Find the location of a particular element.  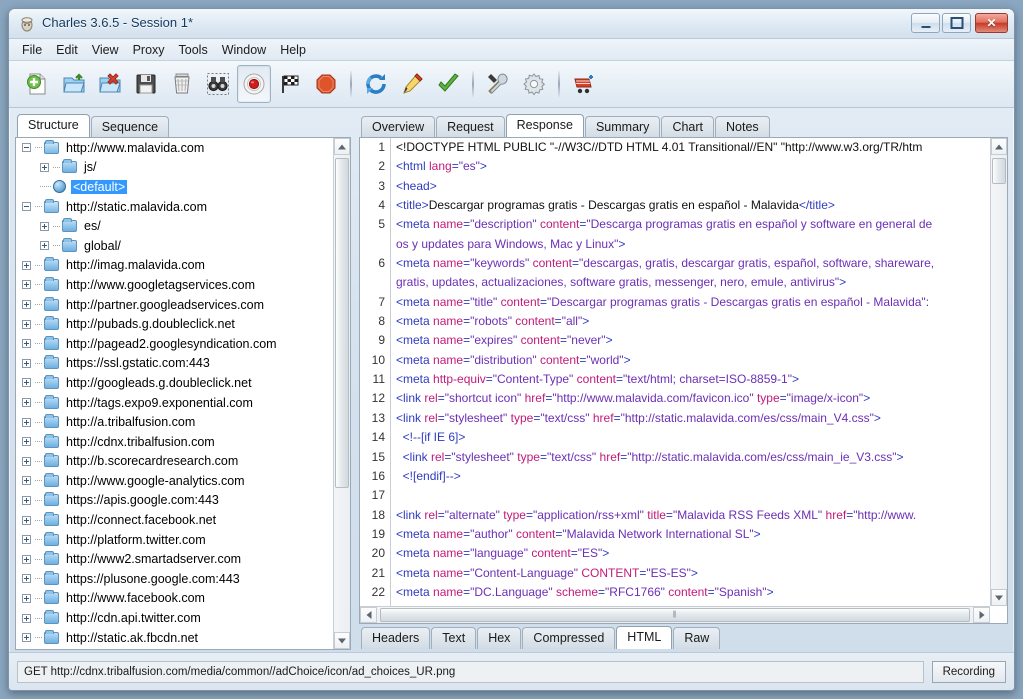

repeat-icon is located at coordinates (376, 84).